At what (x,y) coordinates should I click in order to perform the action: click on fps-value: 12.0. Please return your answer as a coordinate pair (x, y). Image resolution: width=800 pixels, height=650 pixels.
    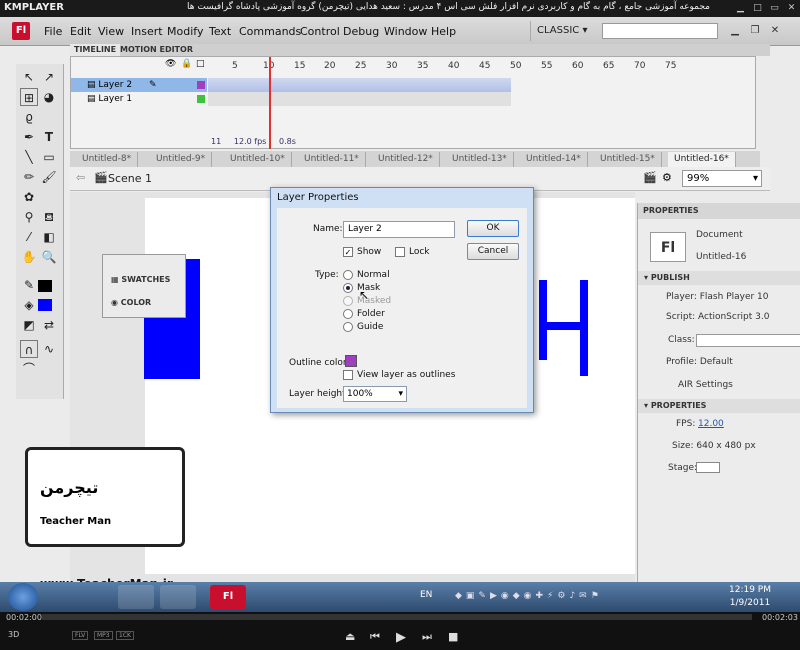
    Looking at the image, I should click on (243, 141).